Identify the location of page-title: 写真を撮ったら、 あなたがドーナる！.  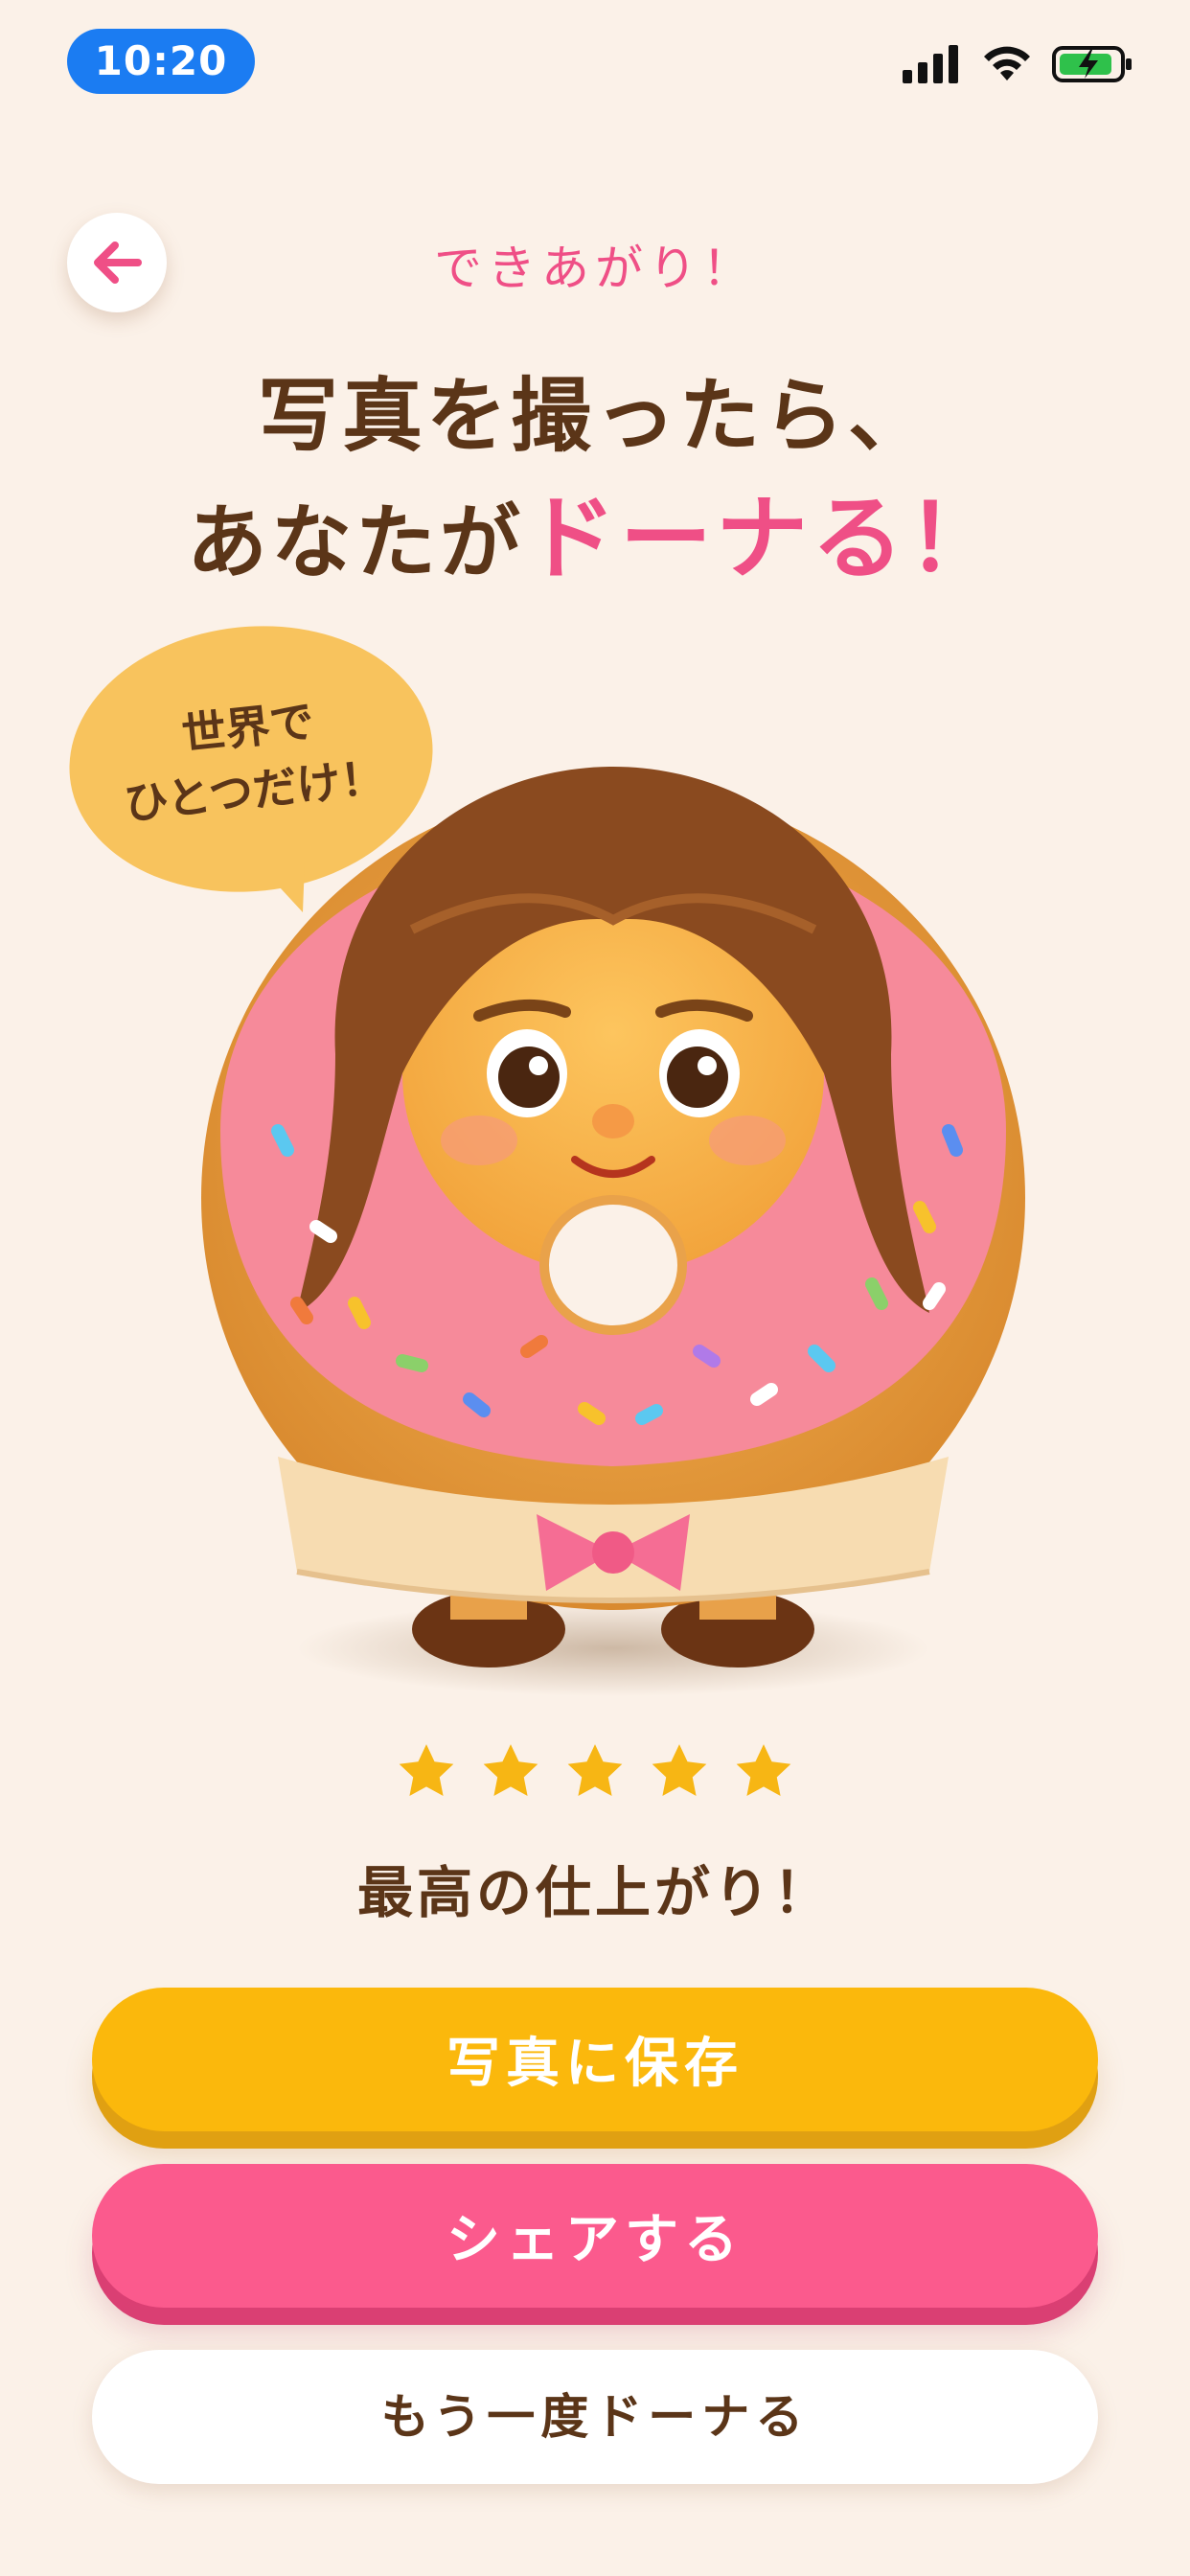
(595, 479).